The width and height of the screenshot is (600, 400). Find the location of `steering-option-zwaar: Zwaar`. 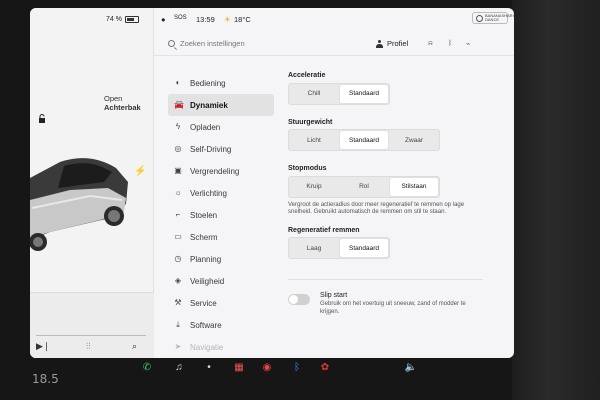

steering-option-zwaar: Zwaar is located at coordinates (414, 140).